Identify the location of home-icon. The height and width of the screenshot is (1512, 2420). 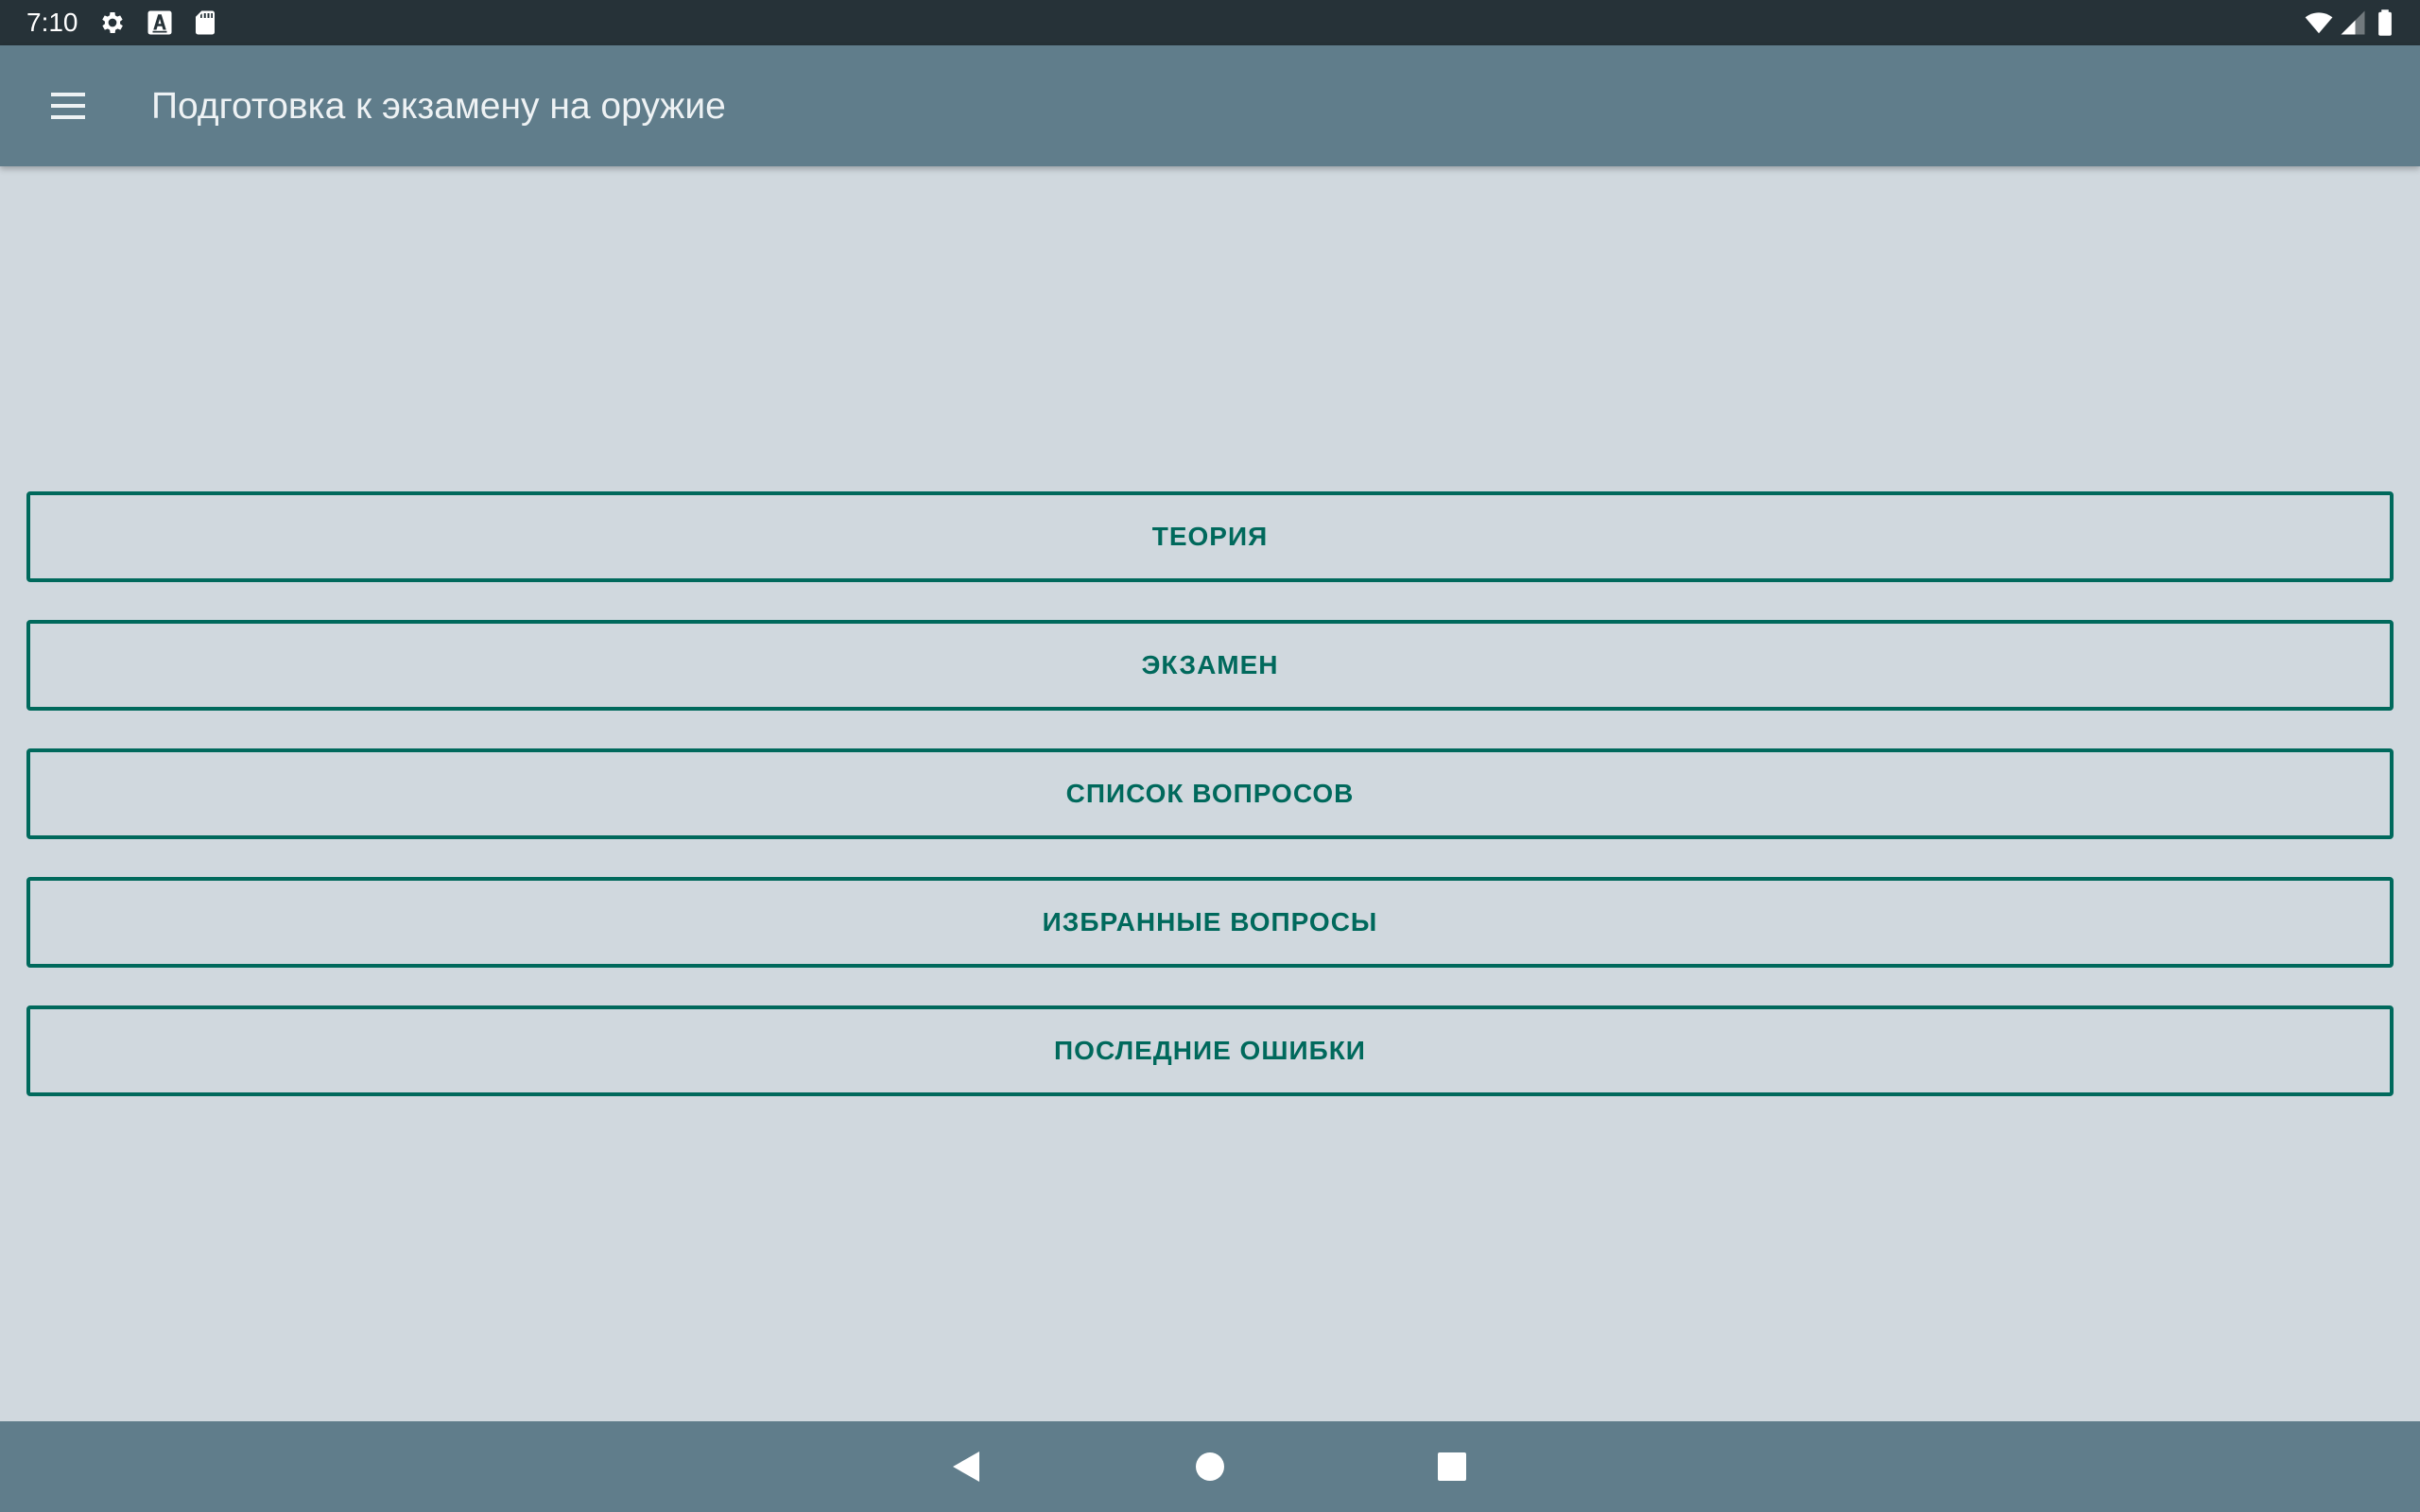
(1210, 1466).